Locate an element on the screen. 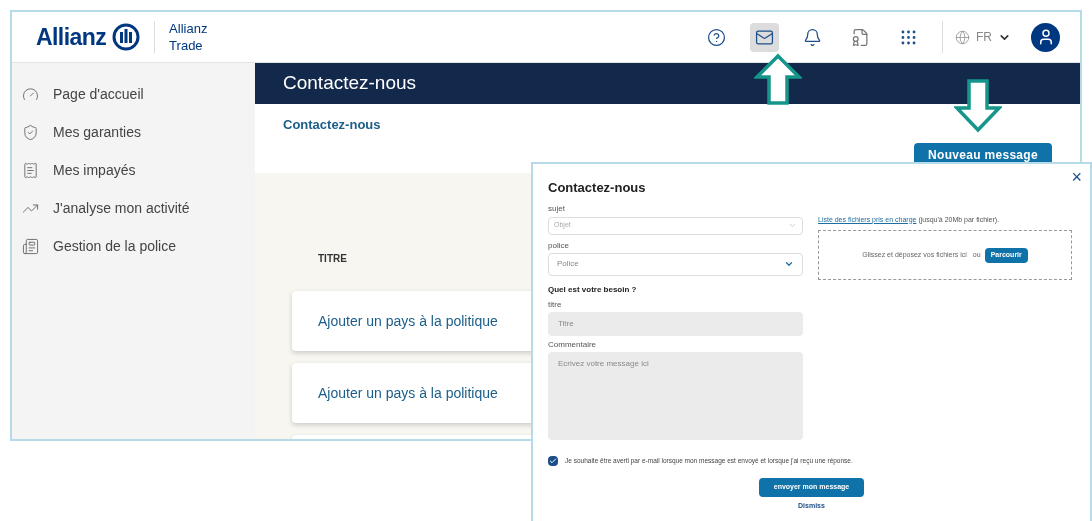  up-arrow is located at coordinates (778, 80).